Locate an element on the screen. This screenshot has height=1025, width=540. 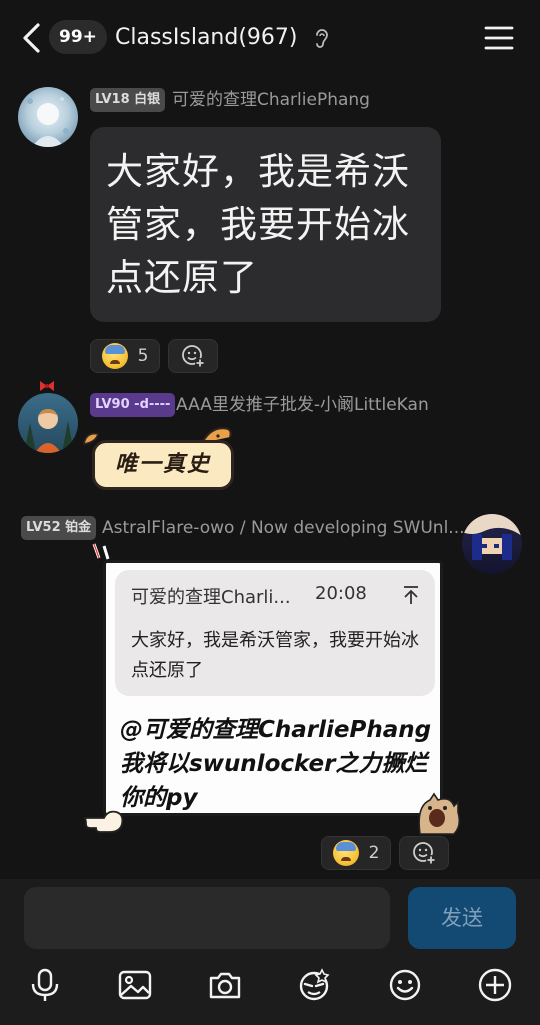
message-input is located at coordinates (207, 918).